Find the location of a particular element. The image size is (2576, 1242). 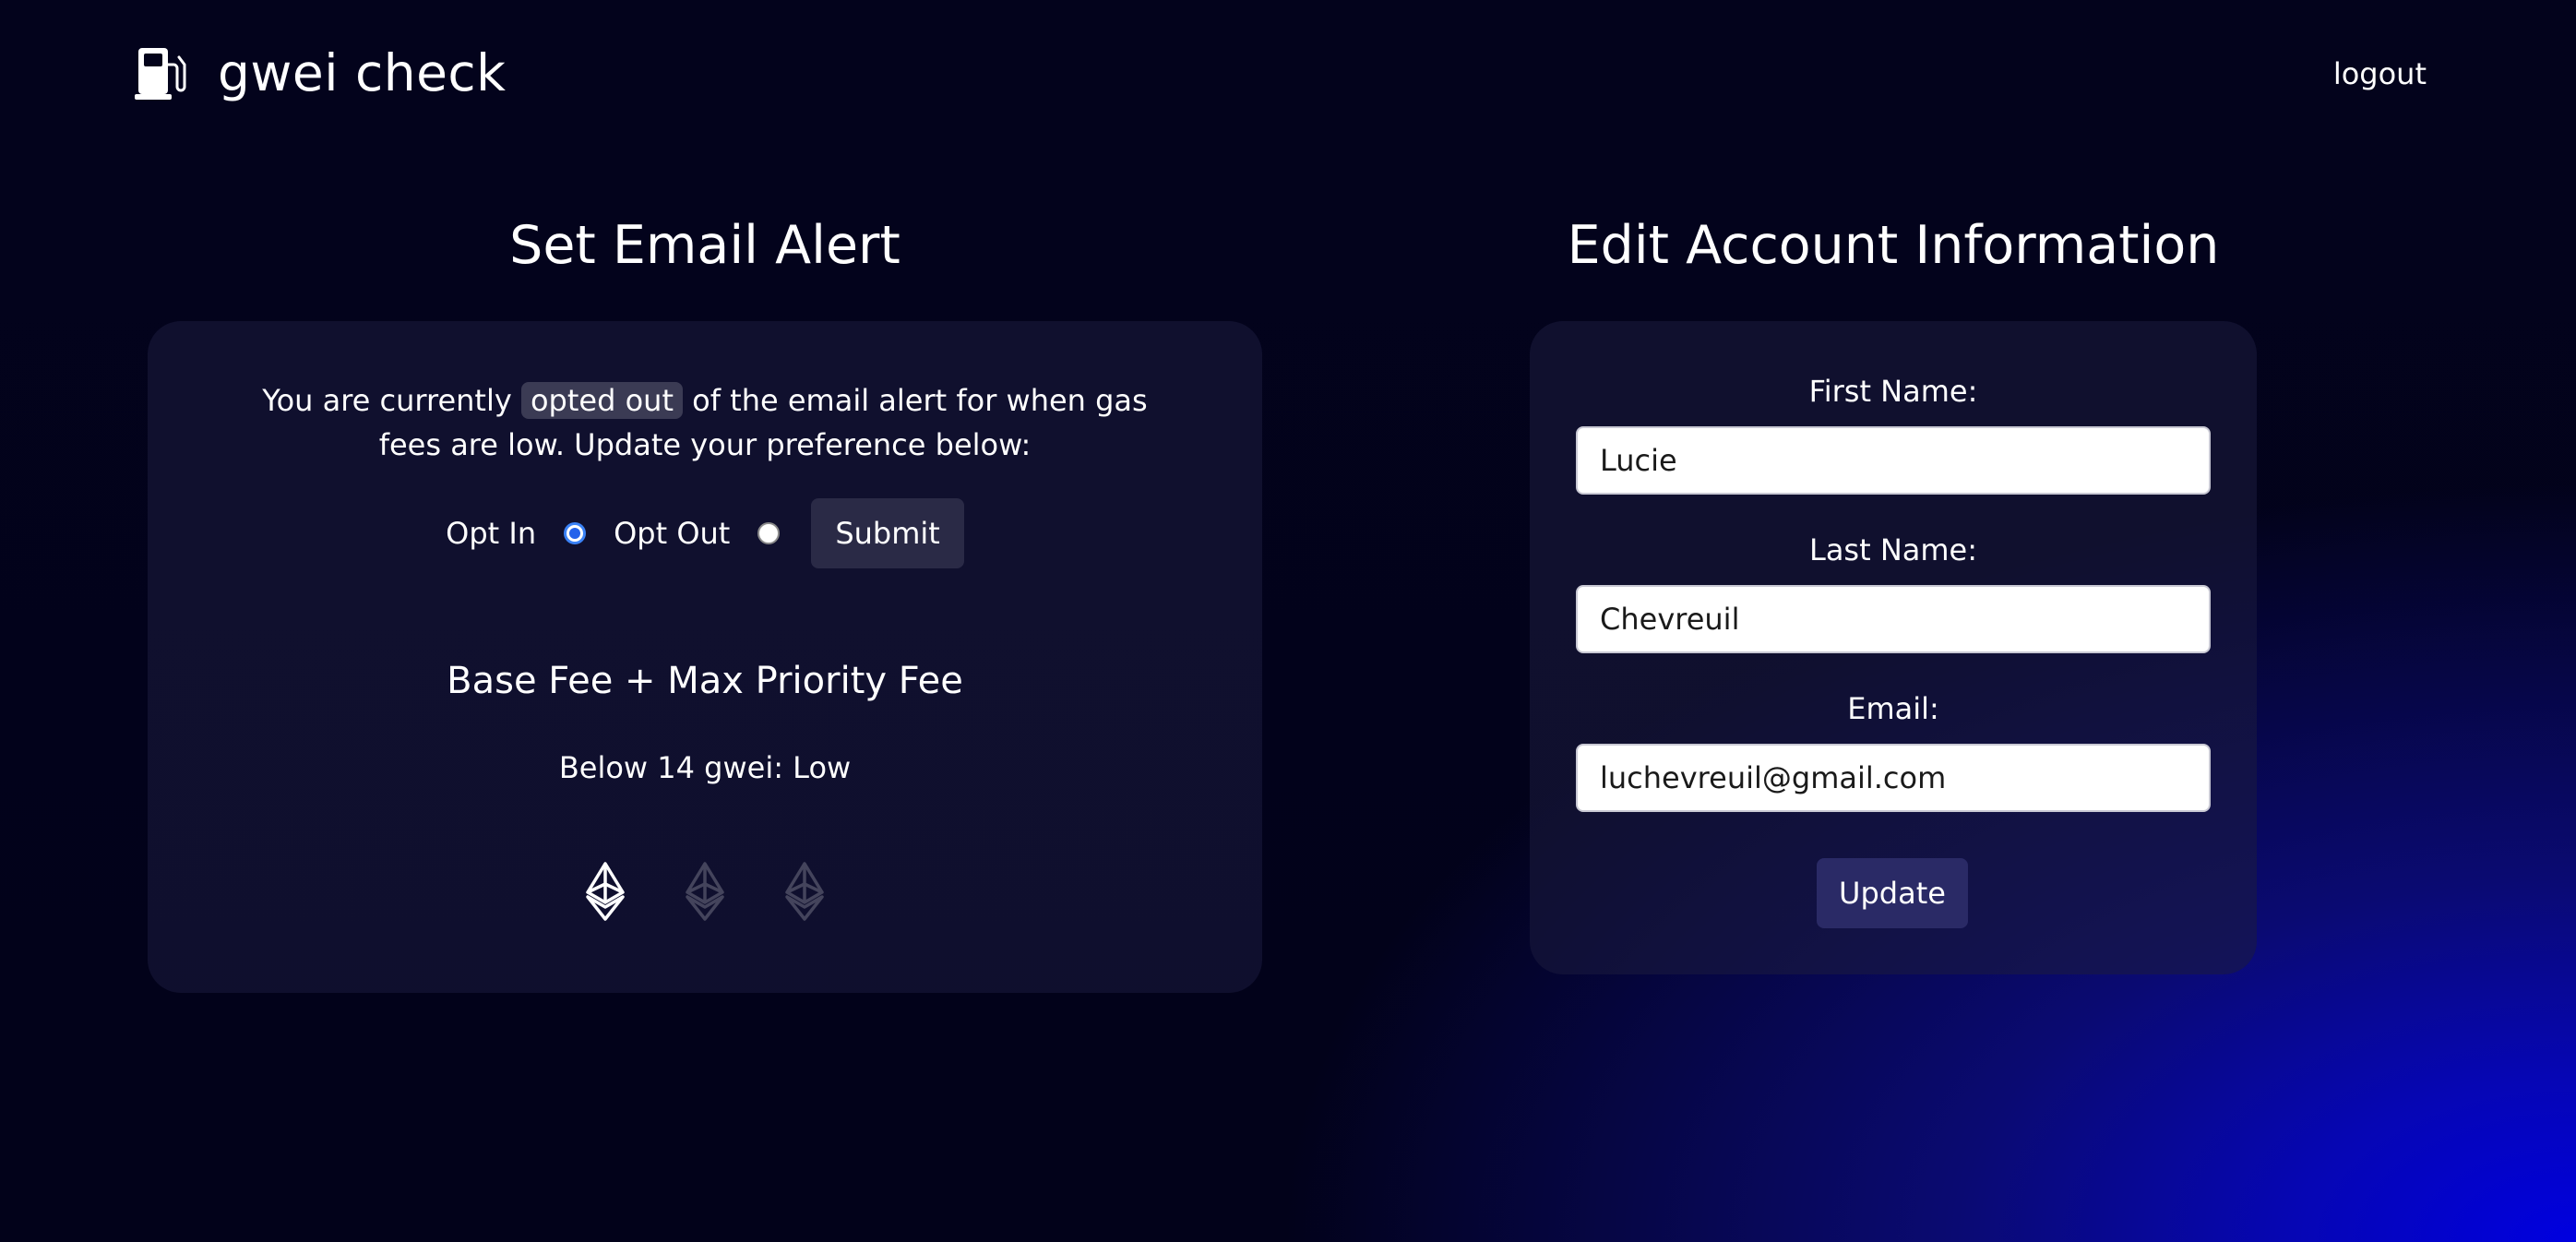

last-name-label: Last Name: is located at coordinates (1892, 549).